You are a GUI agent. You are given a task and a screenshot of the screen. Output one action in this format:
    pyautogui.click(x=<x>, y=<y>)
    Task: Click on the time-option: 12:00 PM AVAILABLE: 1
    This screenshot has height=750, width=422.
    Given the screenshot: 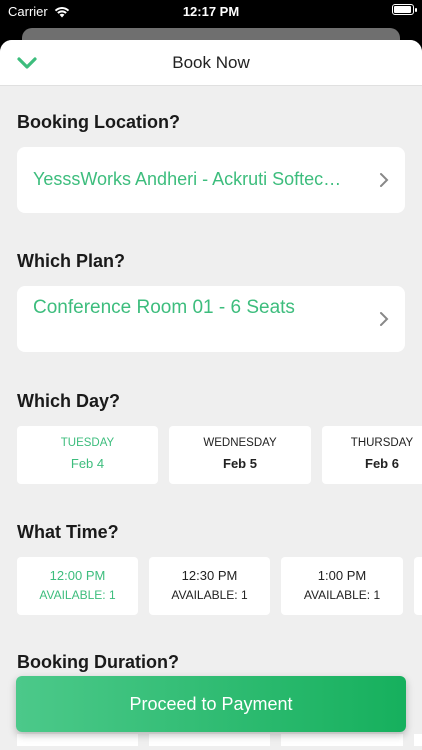 What is the action you would take?
    pyautogui.click(x=77, y=586)
    